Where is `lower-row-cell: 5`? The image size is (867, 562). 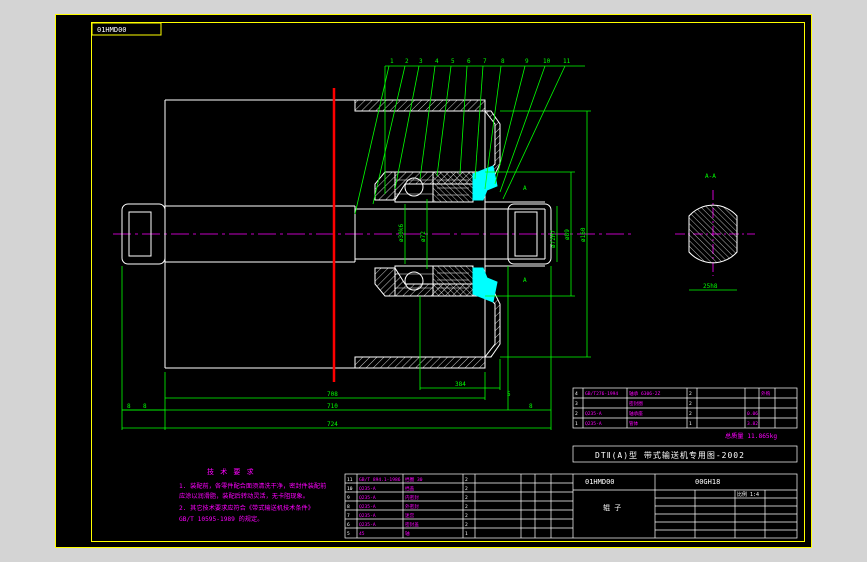
lower-row-cell: 5 is located at coordinates (348, 534).